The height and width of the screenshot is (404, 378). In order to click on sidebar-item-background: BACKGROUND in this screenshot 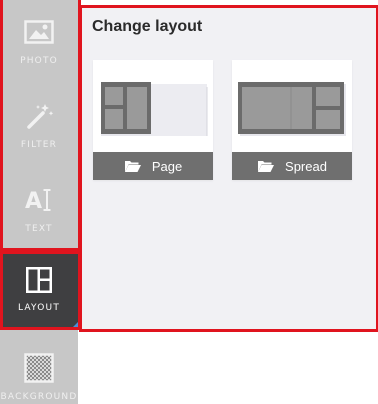, I will do `click(39, 370)`.